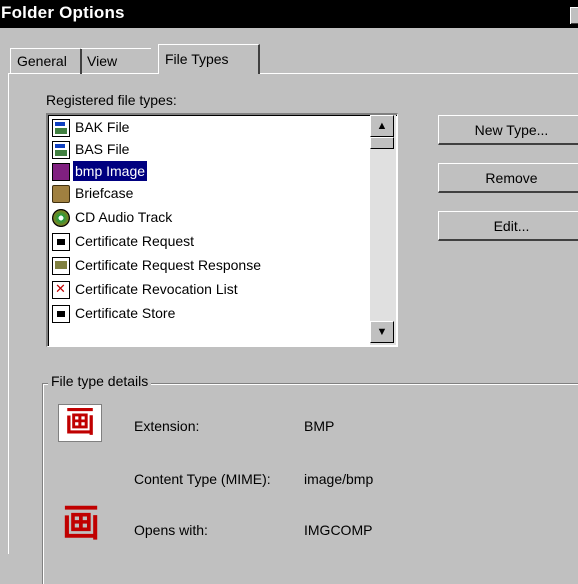  Describe the element at coordinates (289, 14) in the screenshot. I see `title-bar: Folder Options` at that location.